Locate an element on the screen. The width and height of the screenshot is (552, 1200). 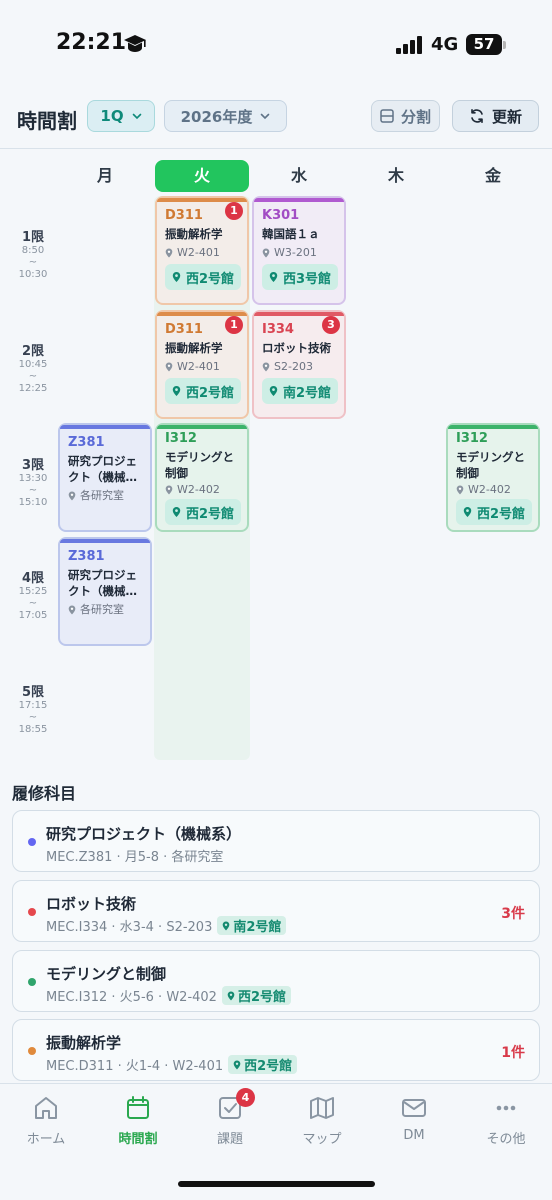
day-header-thu: 木 is located at coordinates (396, 176).